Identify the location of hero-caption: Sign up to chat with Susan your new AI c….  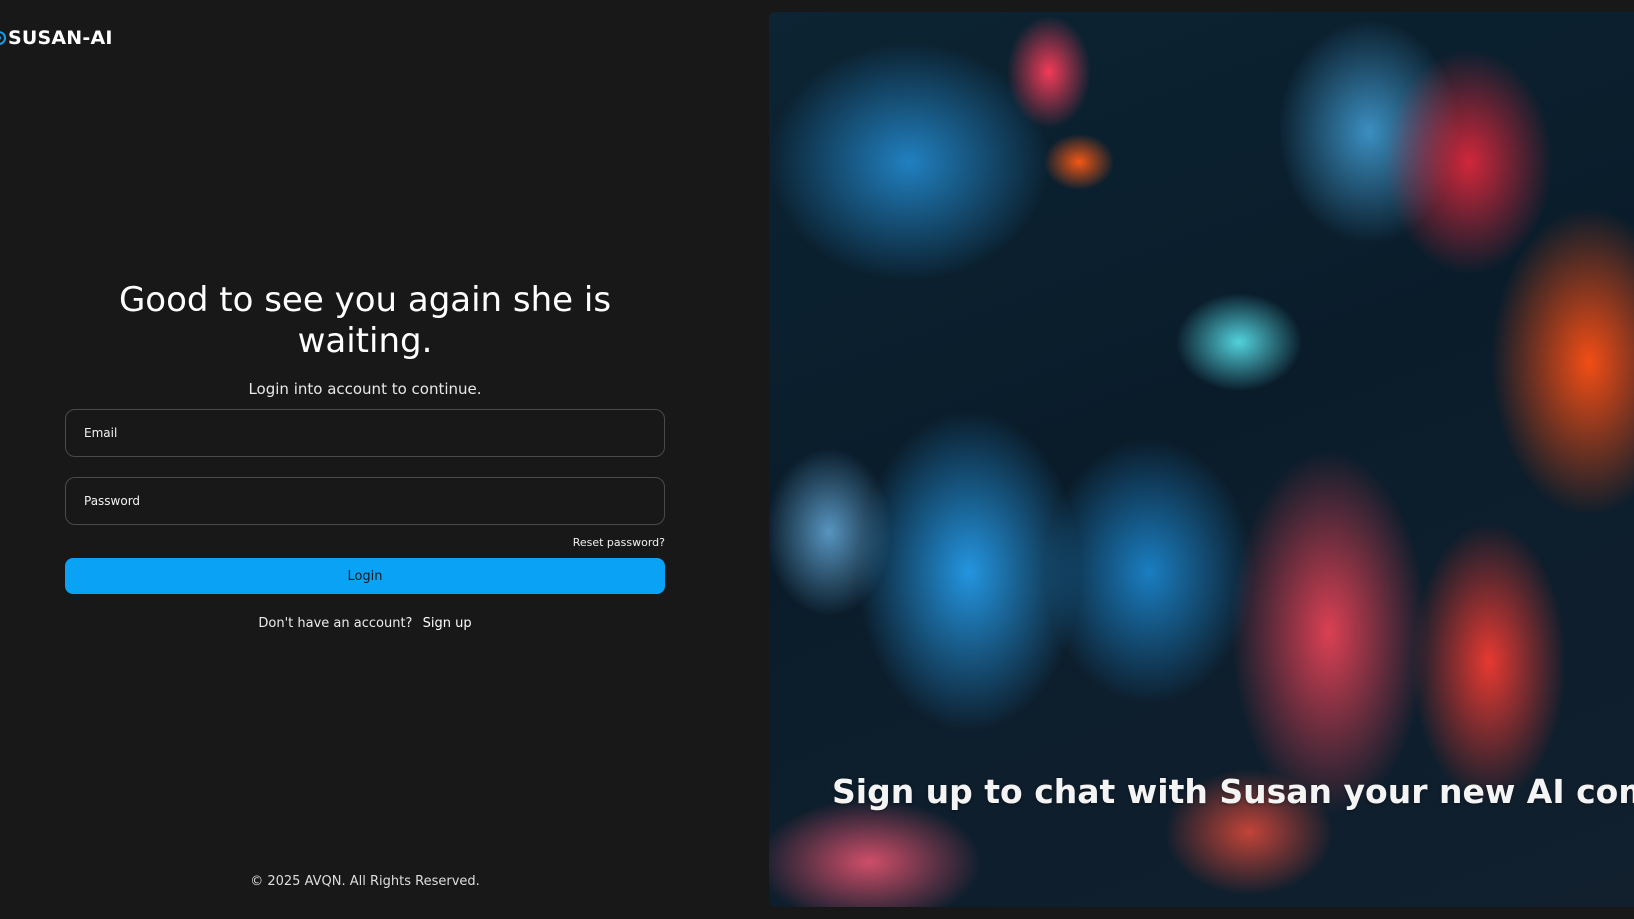
(1233, 791).